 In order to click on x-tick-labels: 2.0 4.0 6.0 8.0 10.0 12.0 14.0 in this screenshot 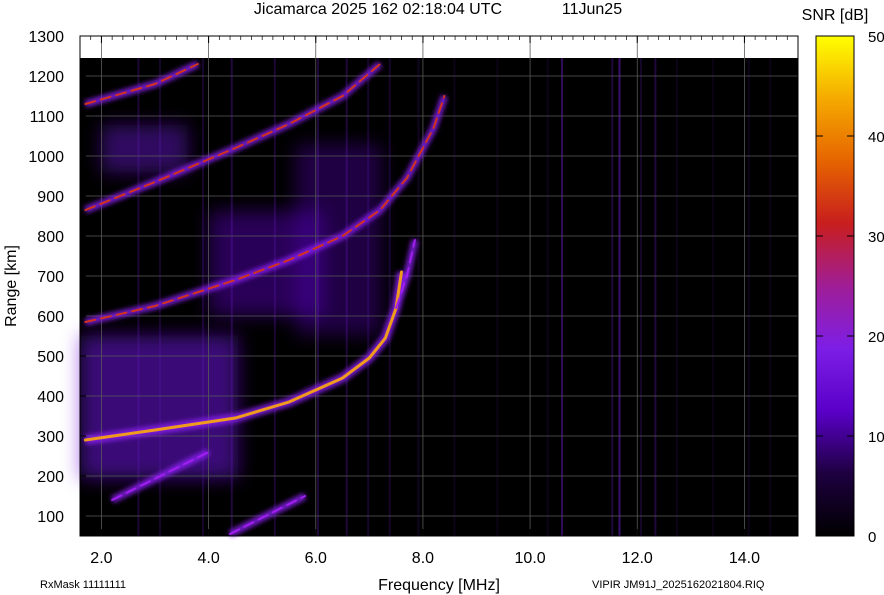, I will do `click(425, 558)`.